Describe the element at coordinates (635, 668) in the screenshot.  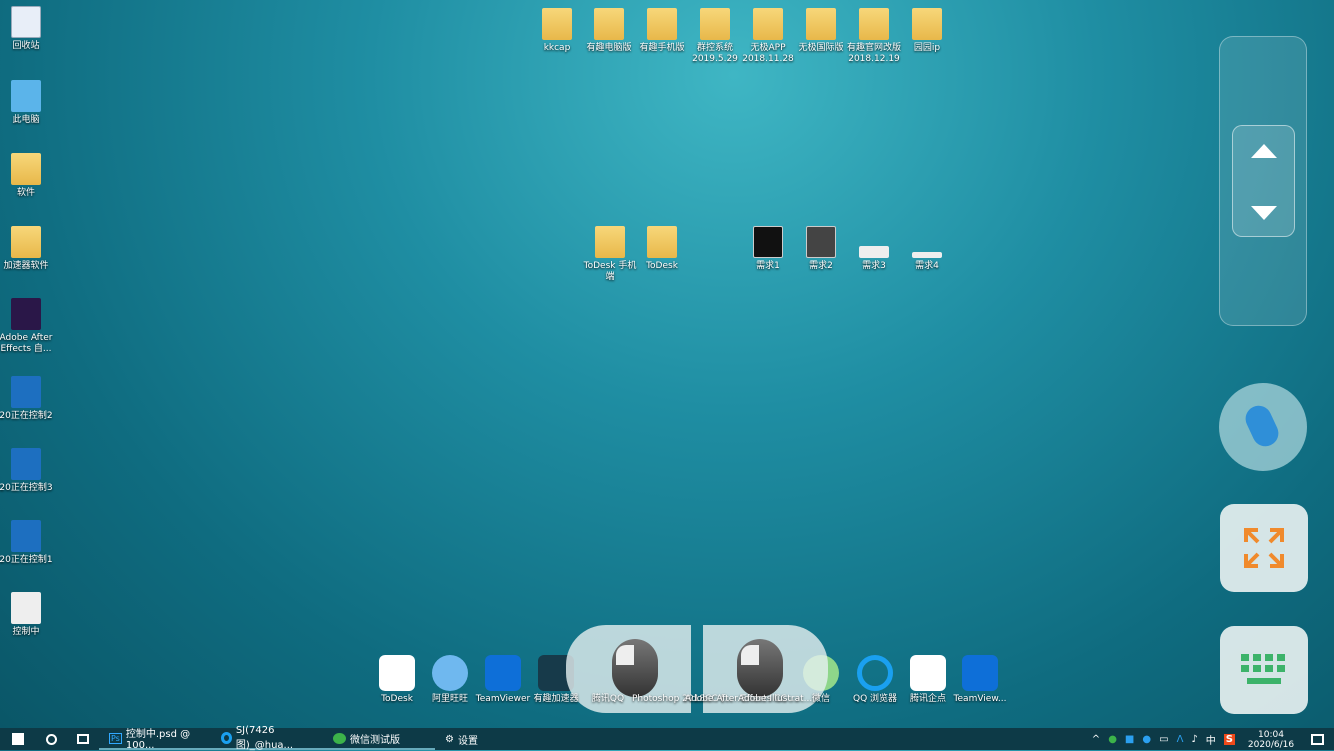
I see `mouse-left-icon` at that location.